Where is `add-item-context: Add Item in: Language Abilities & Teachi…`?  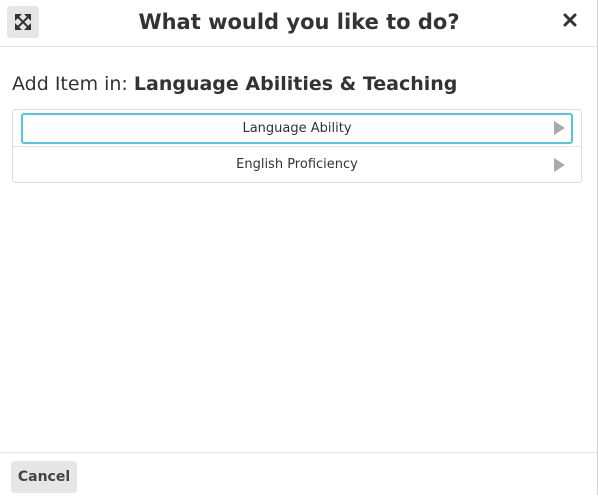
add-item-context: Add Item in: Language Abilities & Teachi… is located at coordinates (234, 84).